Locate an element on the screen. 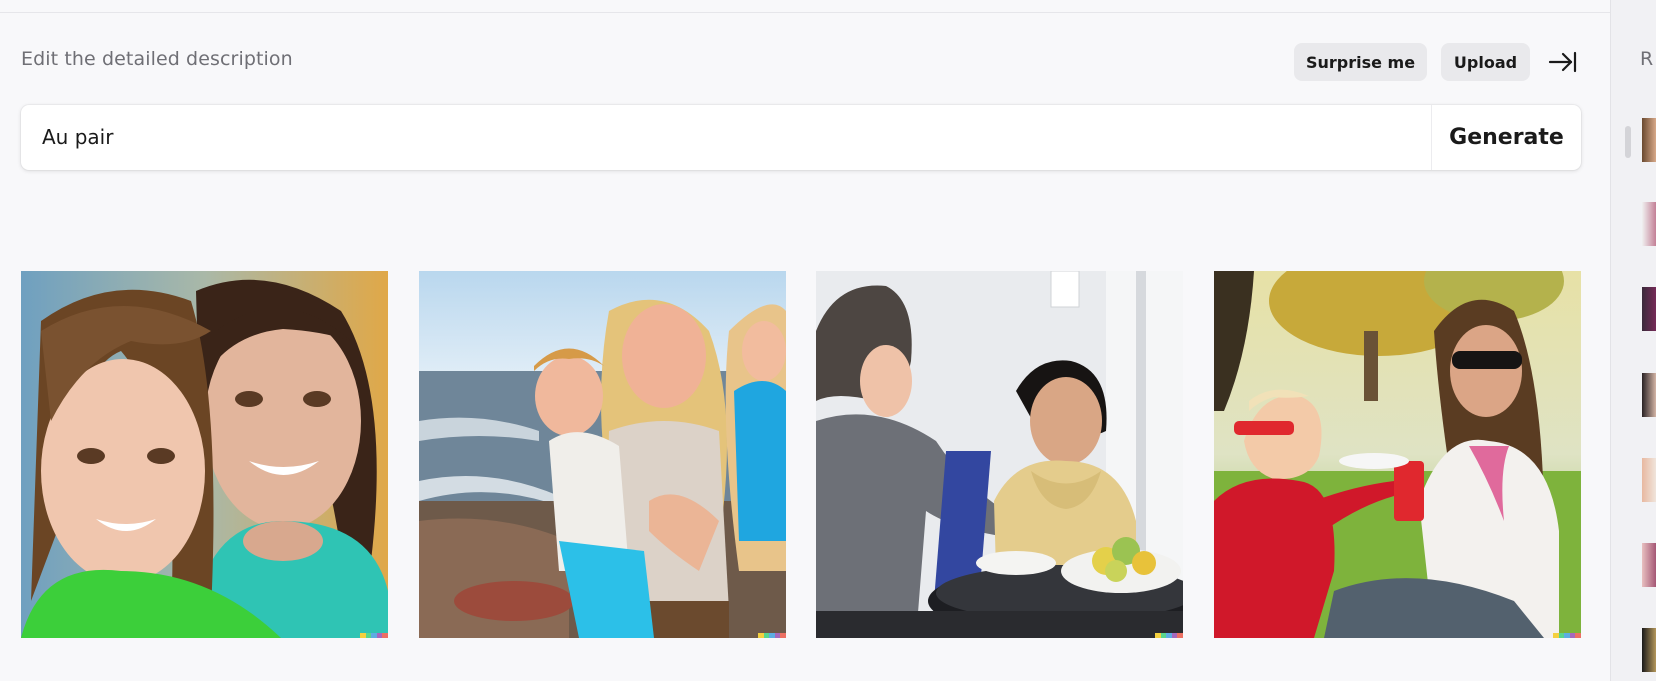 The width and height of the screenshot is (1656, 681). prompt-bar: Au pair Generate is located at coordinates (801, 137).